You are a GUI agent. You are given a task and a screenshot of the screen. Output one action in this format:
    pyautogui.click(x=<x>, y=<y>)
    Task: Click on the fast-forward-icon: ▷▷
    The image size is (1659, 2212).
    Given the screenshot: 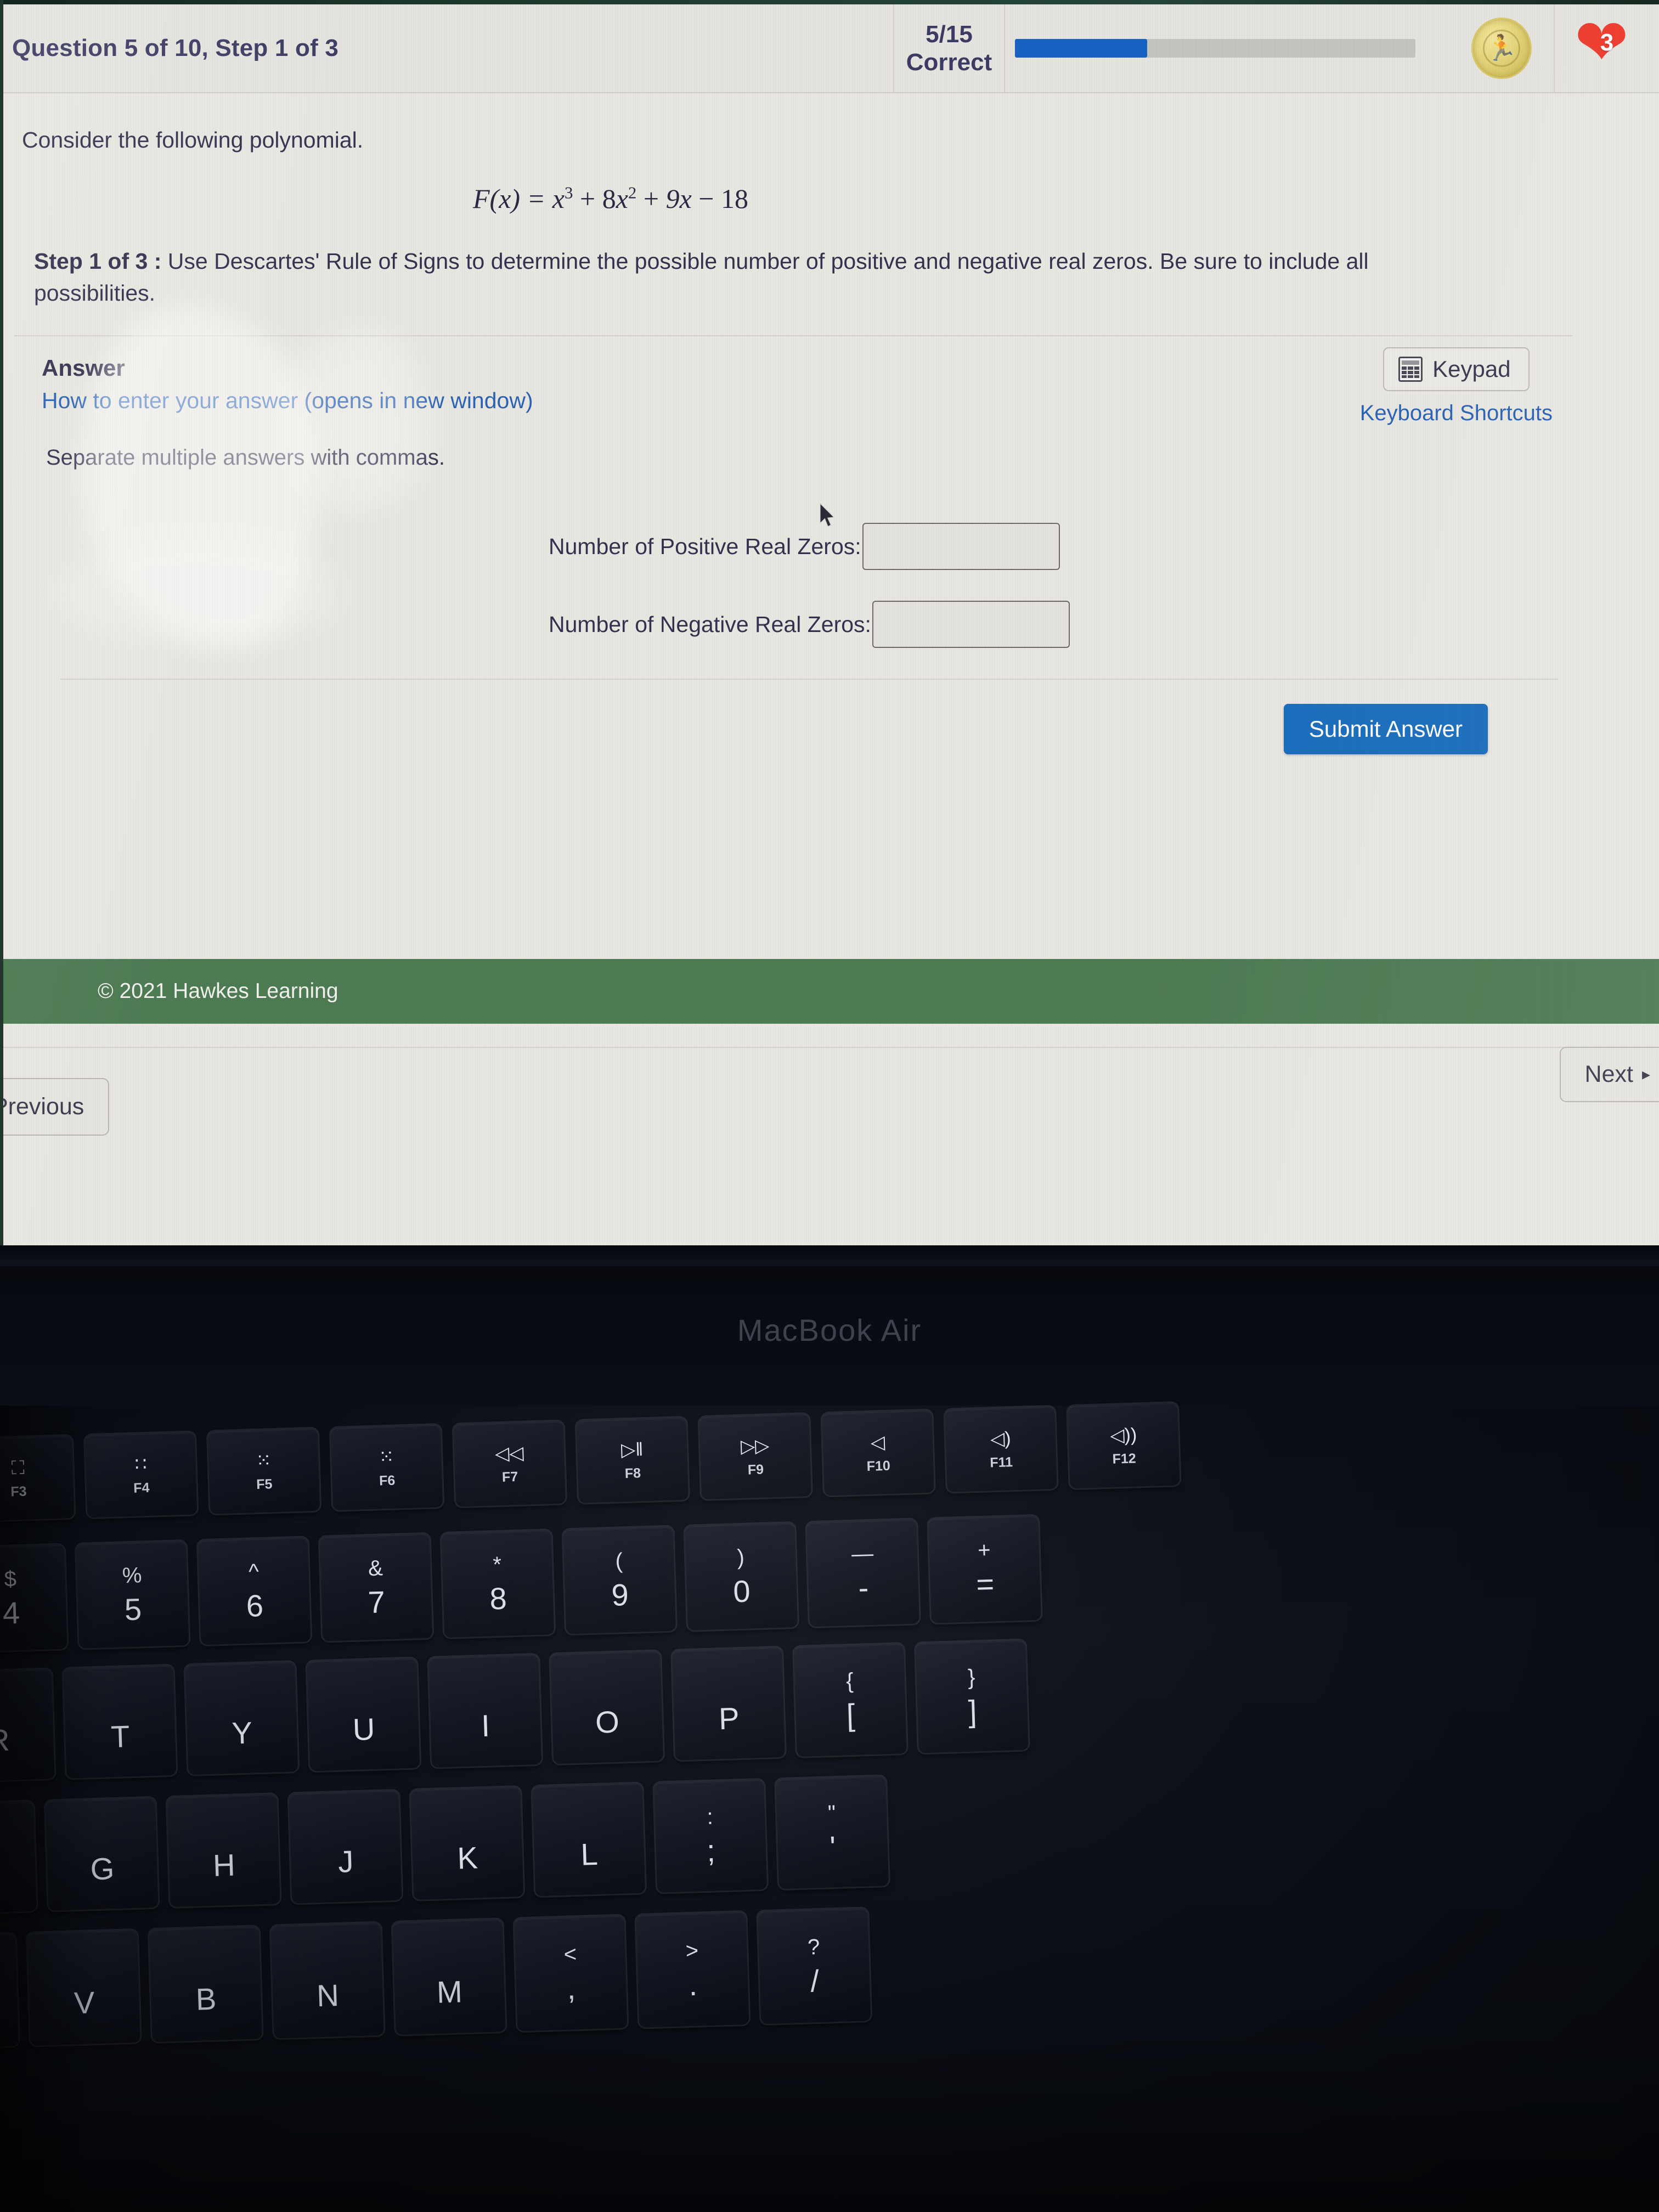 What is the action you would take?
    pyautogui.click(x=755, y=1446)
    